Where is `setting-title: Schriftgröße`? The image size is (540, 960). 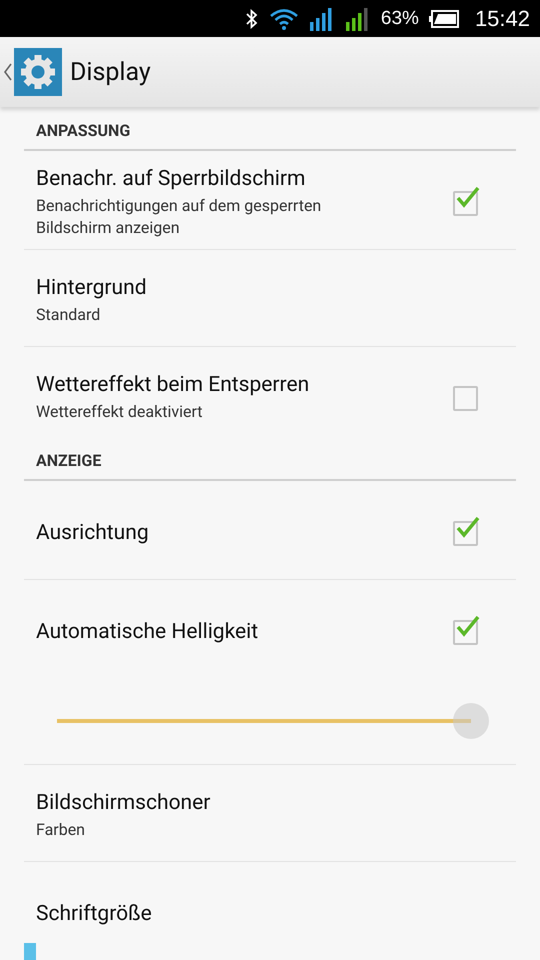 setting-title: Schriftgröße is located at coordinates (94, 914).